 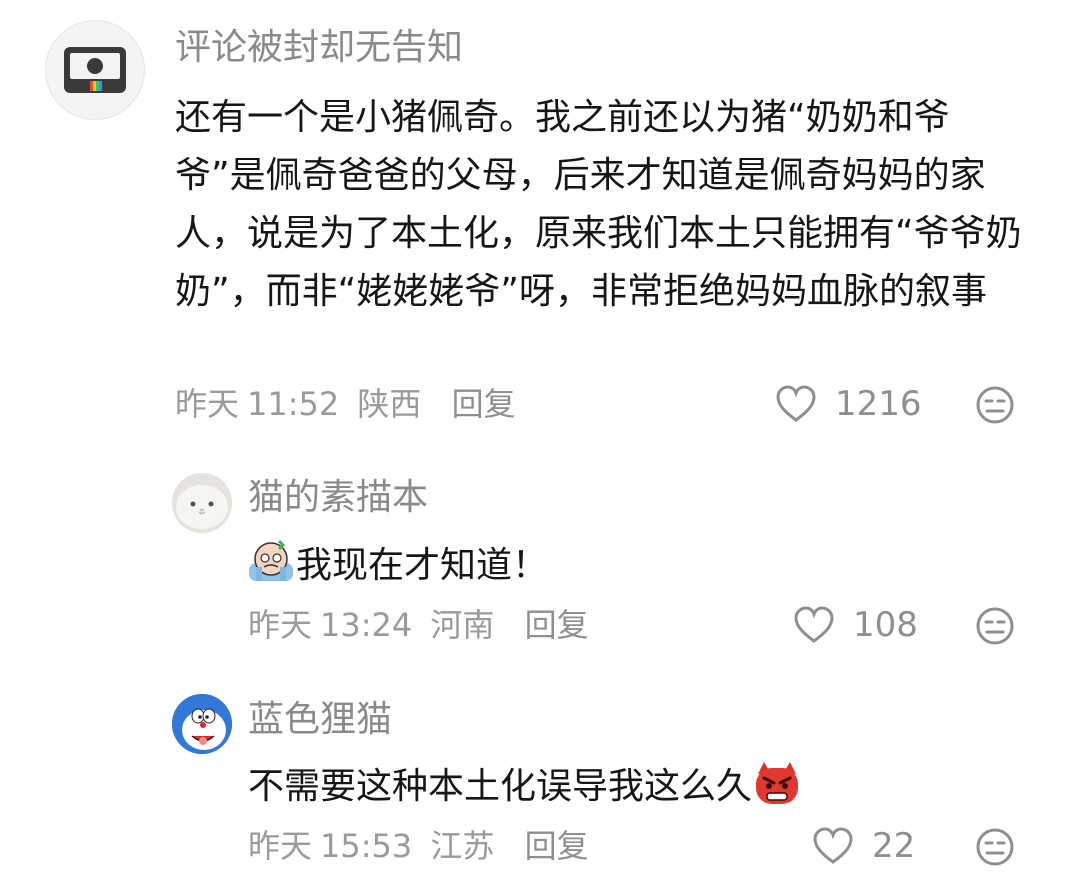 I want to click on comment-meta: 昨天 11:52 陕西 回复, so click(x=349, y=404).